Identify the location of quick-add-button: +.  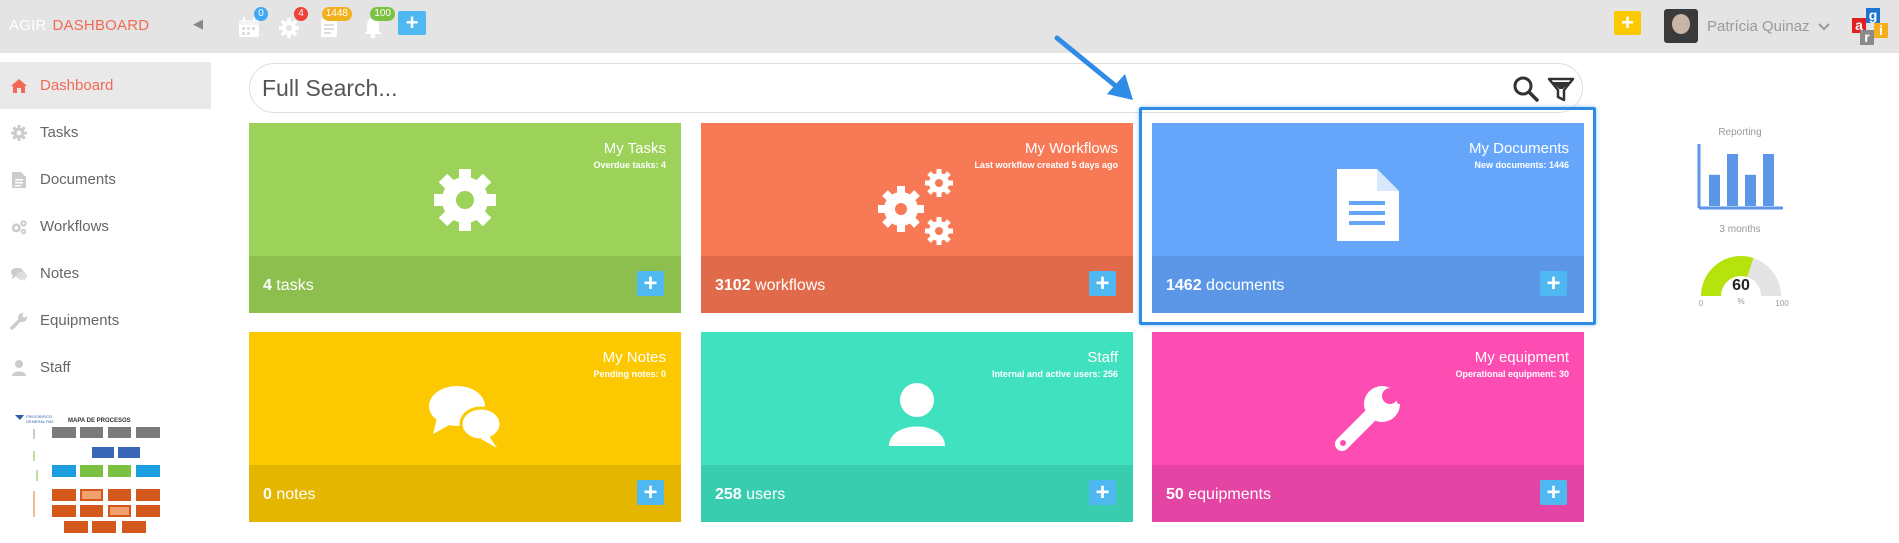
(1627, 23).